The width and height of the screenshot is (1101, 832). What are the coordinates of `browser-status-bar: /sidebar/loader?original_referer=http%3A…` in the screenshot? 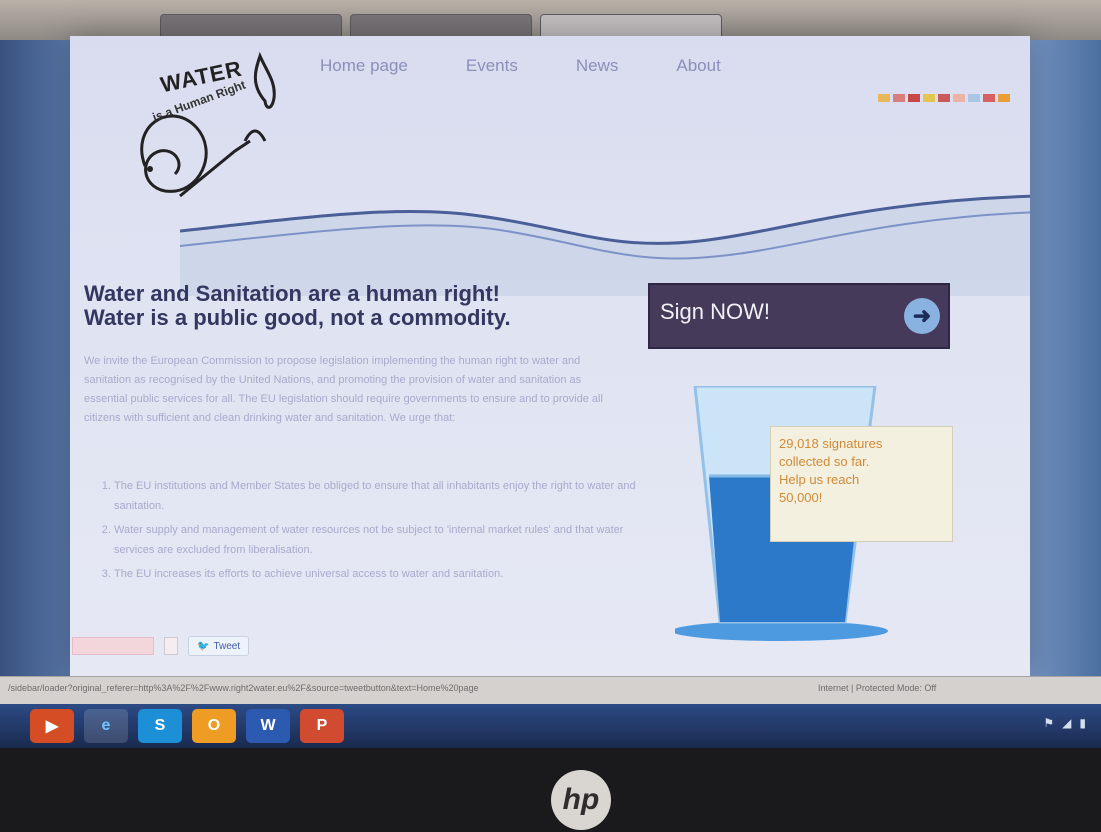 It's located at (550, 690).